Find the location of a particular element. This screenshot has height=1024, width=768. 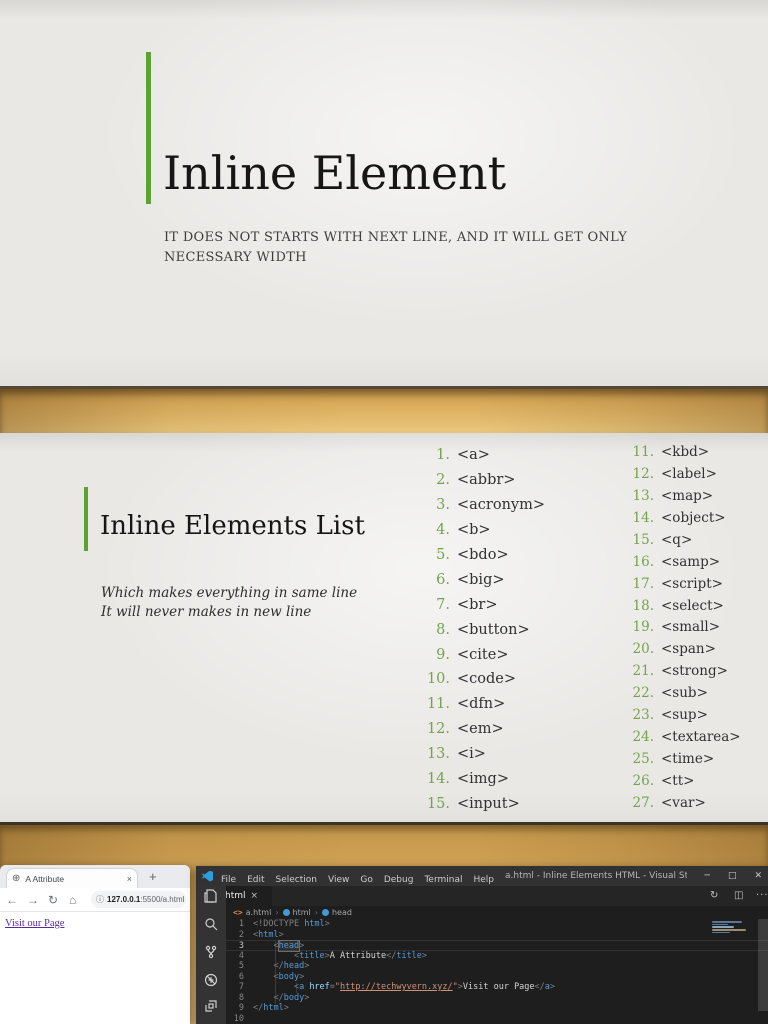

slide1-title: Inline Element is located at coordinates (335, 173).